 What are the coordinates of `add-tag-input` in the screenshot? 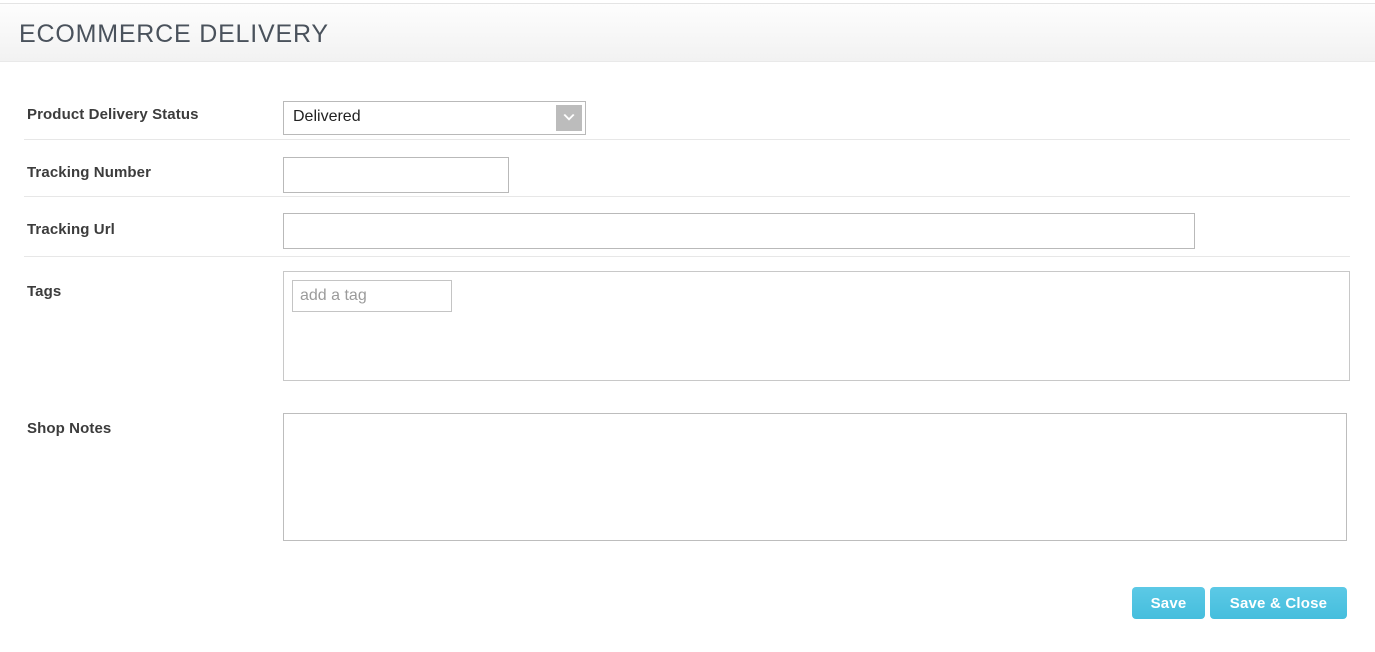 It's located at (372, 296).